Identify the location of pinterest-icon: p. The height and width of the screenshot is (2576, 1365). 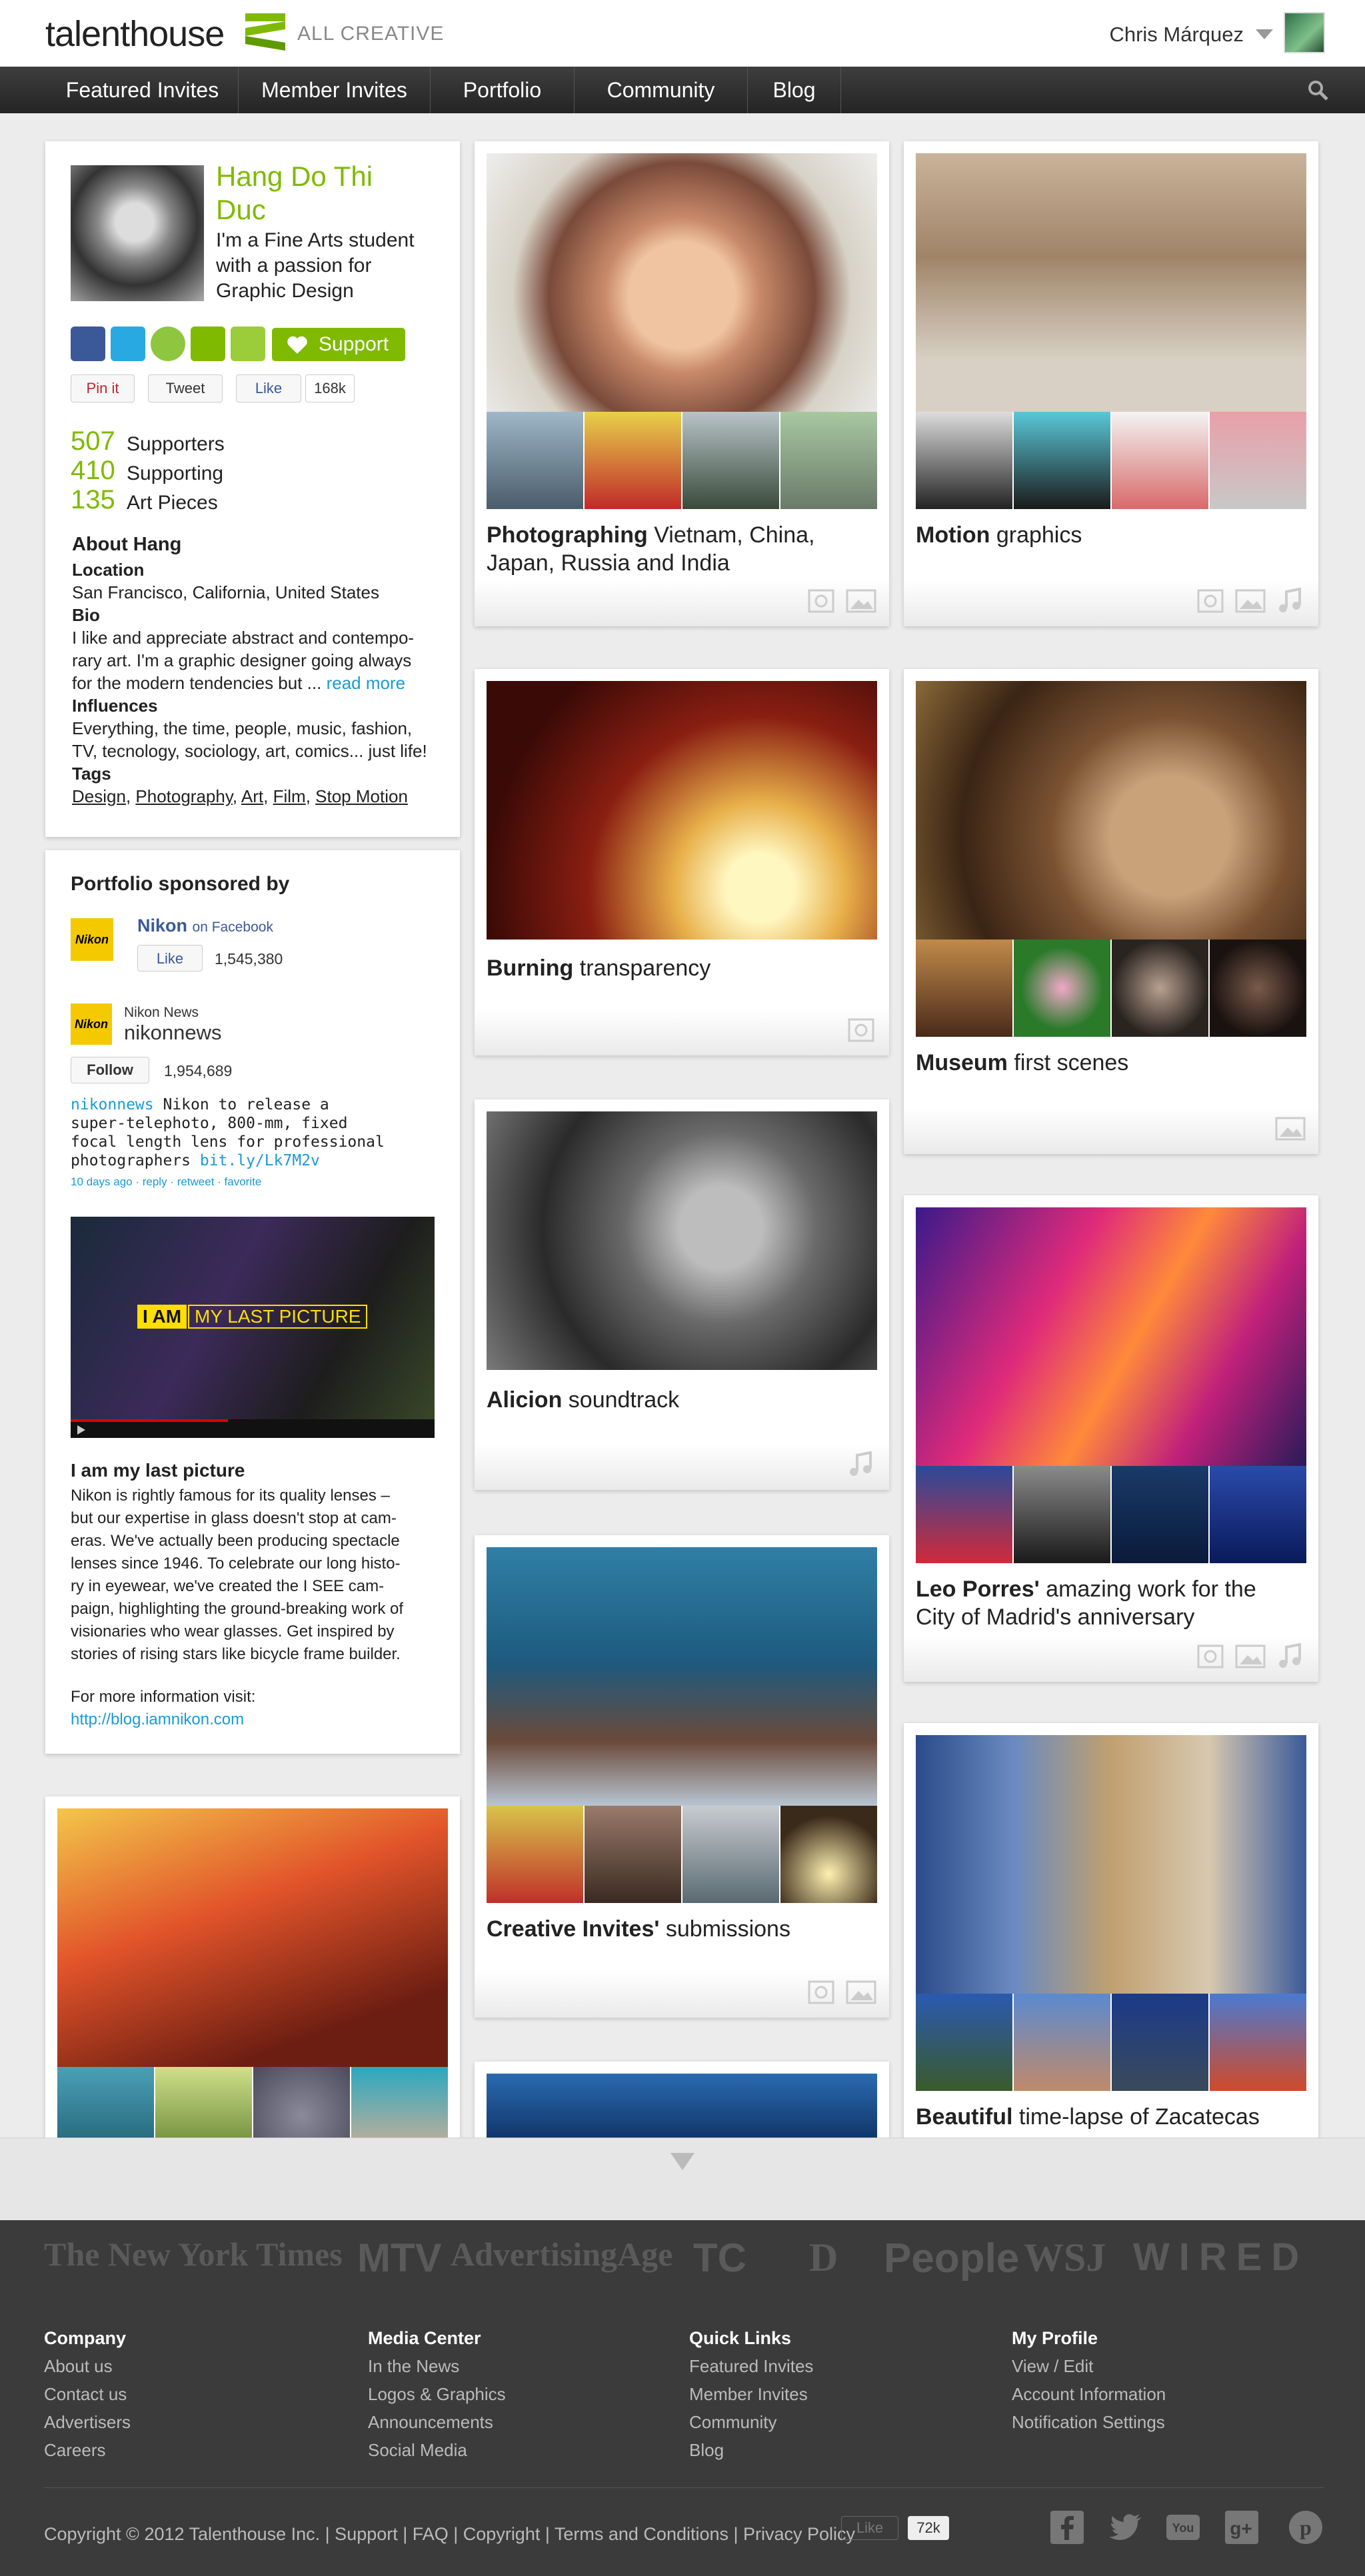
(1306, 2527).